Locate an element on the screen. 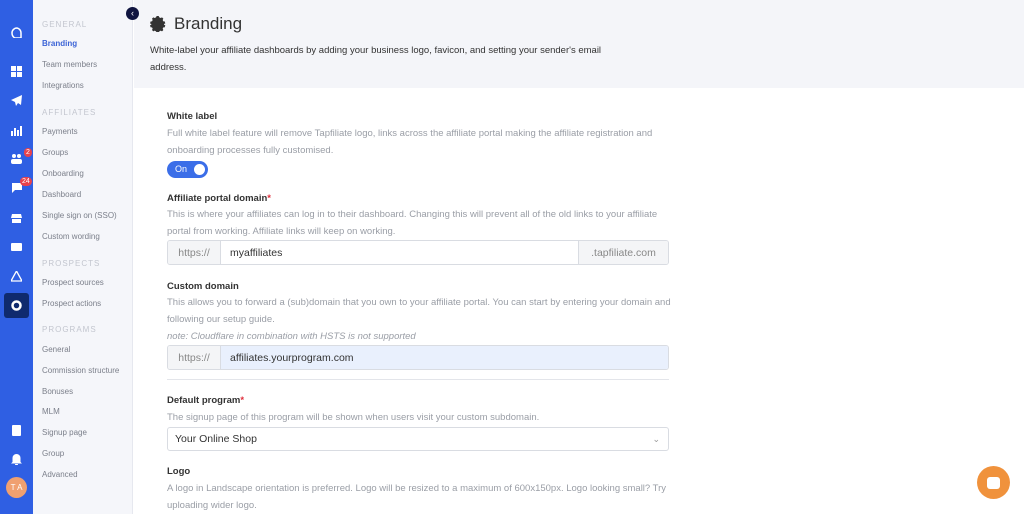  page-title: Branding is located at coordinates (196, 24).